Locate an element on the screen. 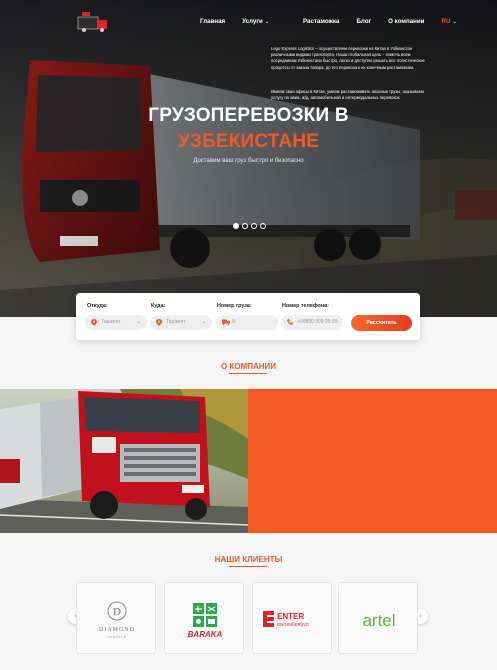 This screenshot has width=497, height=670. nav-item-blog: Блог is located at coordinates (363, 21).